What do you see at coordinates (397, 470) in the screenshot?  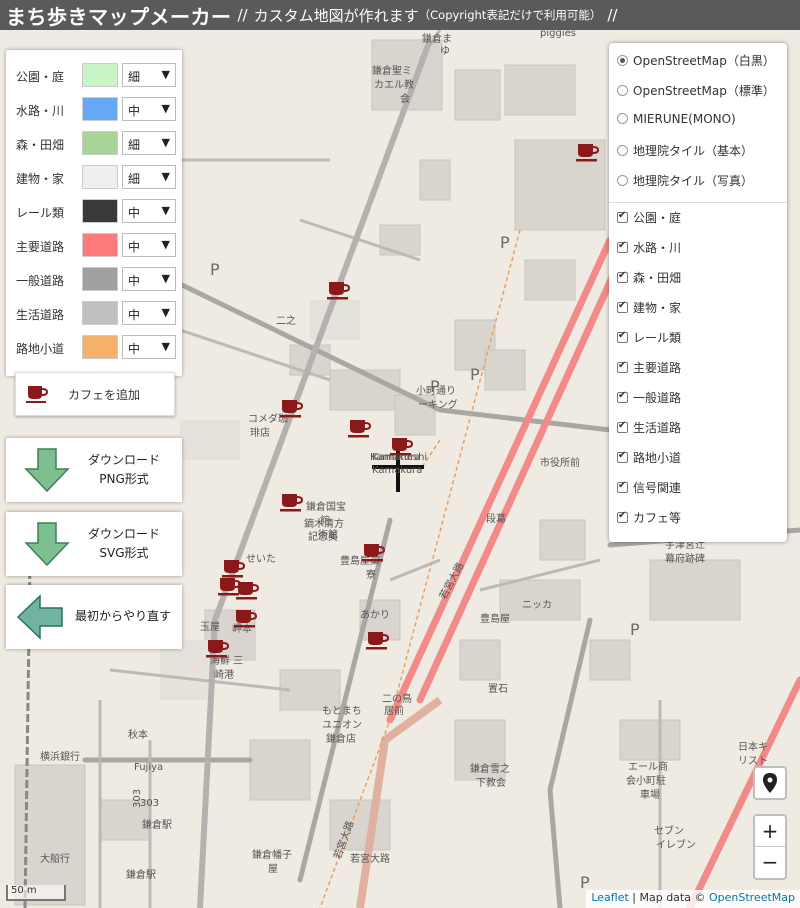 I see `map-label: Kamakura` at bounding box center [397, 470].